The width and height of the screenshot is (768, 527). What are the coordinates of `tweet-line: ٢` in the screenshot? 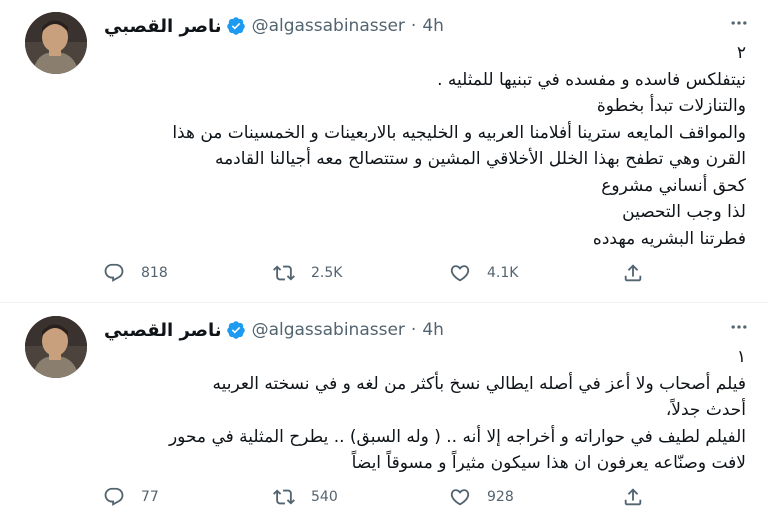 It's located at (741, 53).